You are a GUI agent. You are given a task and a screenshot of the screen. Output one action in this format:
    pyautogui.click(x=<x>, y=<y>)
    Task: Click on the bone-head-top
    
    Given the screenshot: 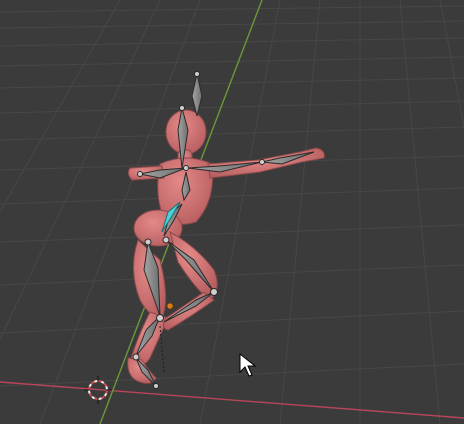 What is the action you would take?
    pyautogui.click(x=197, y=95)
    